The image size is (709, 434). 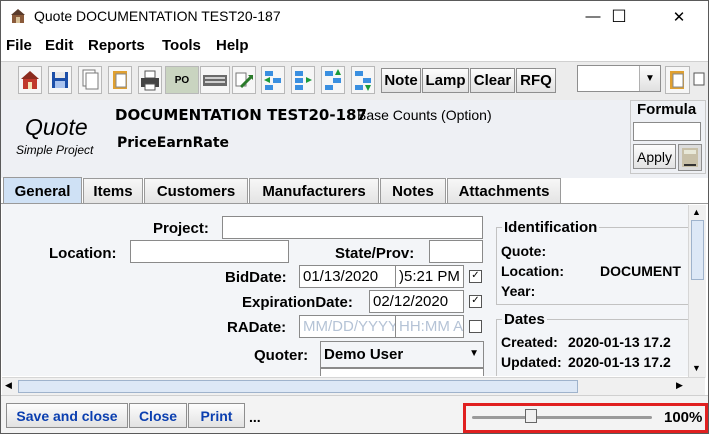 I want to click on radate-checkbox, so click(x=475, y=326).